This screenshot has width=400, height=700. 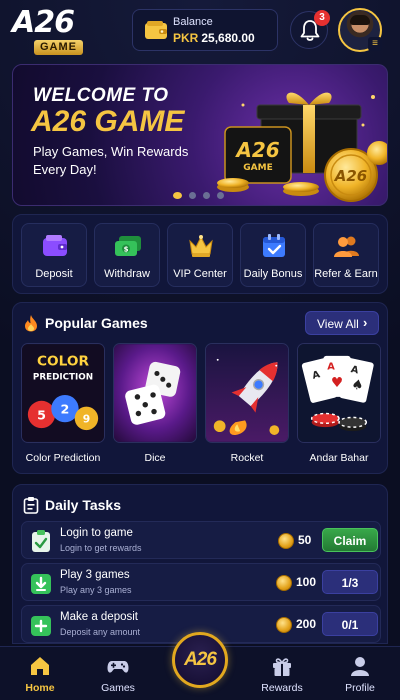 What do you see at coordinates (40, 666) in the screenshot?
I see `home-icon` at bounding box center [40, 666].